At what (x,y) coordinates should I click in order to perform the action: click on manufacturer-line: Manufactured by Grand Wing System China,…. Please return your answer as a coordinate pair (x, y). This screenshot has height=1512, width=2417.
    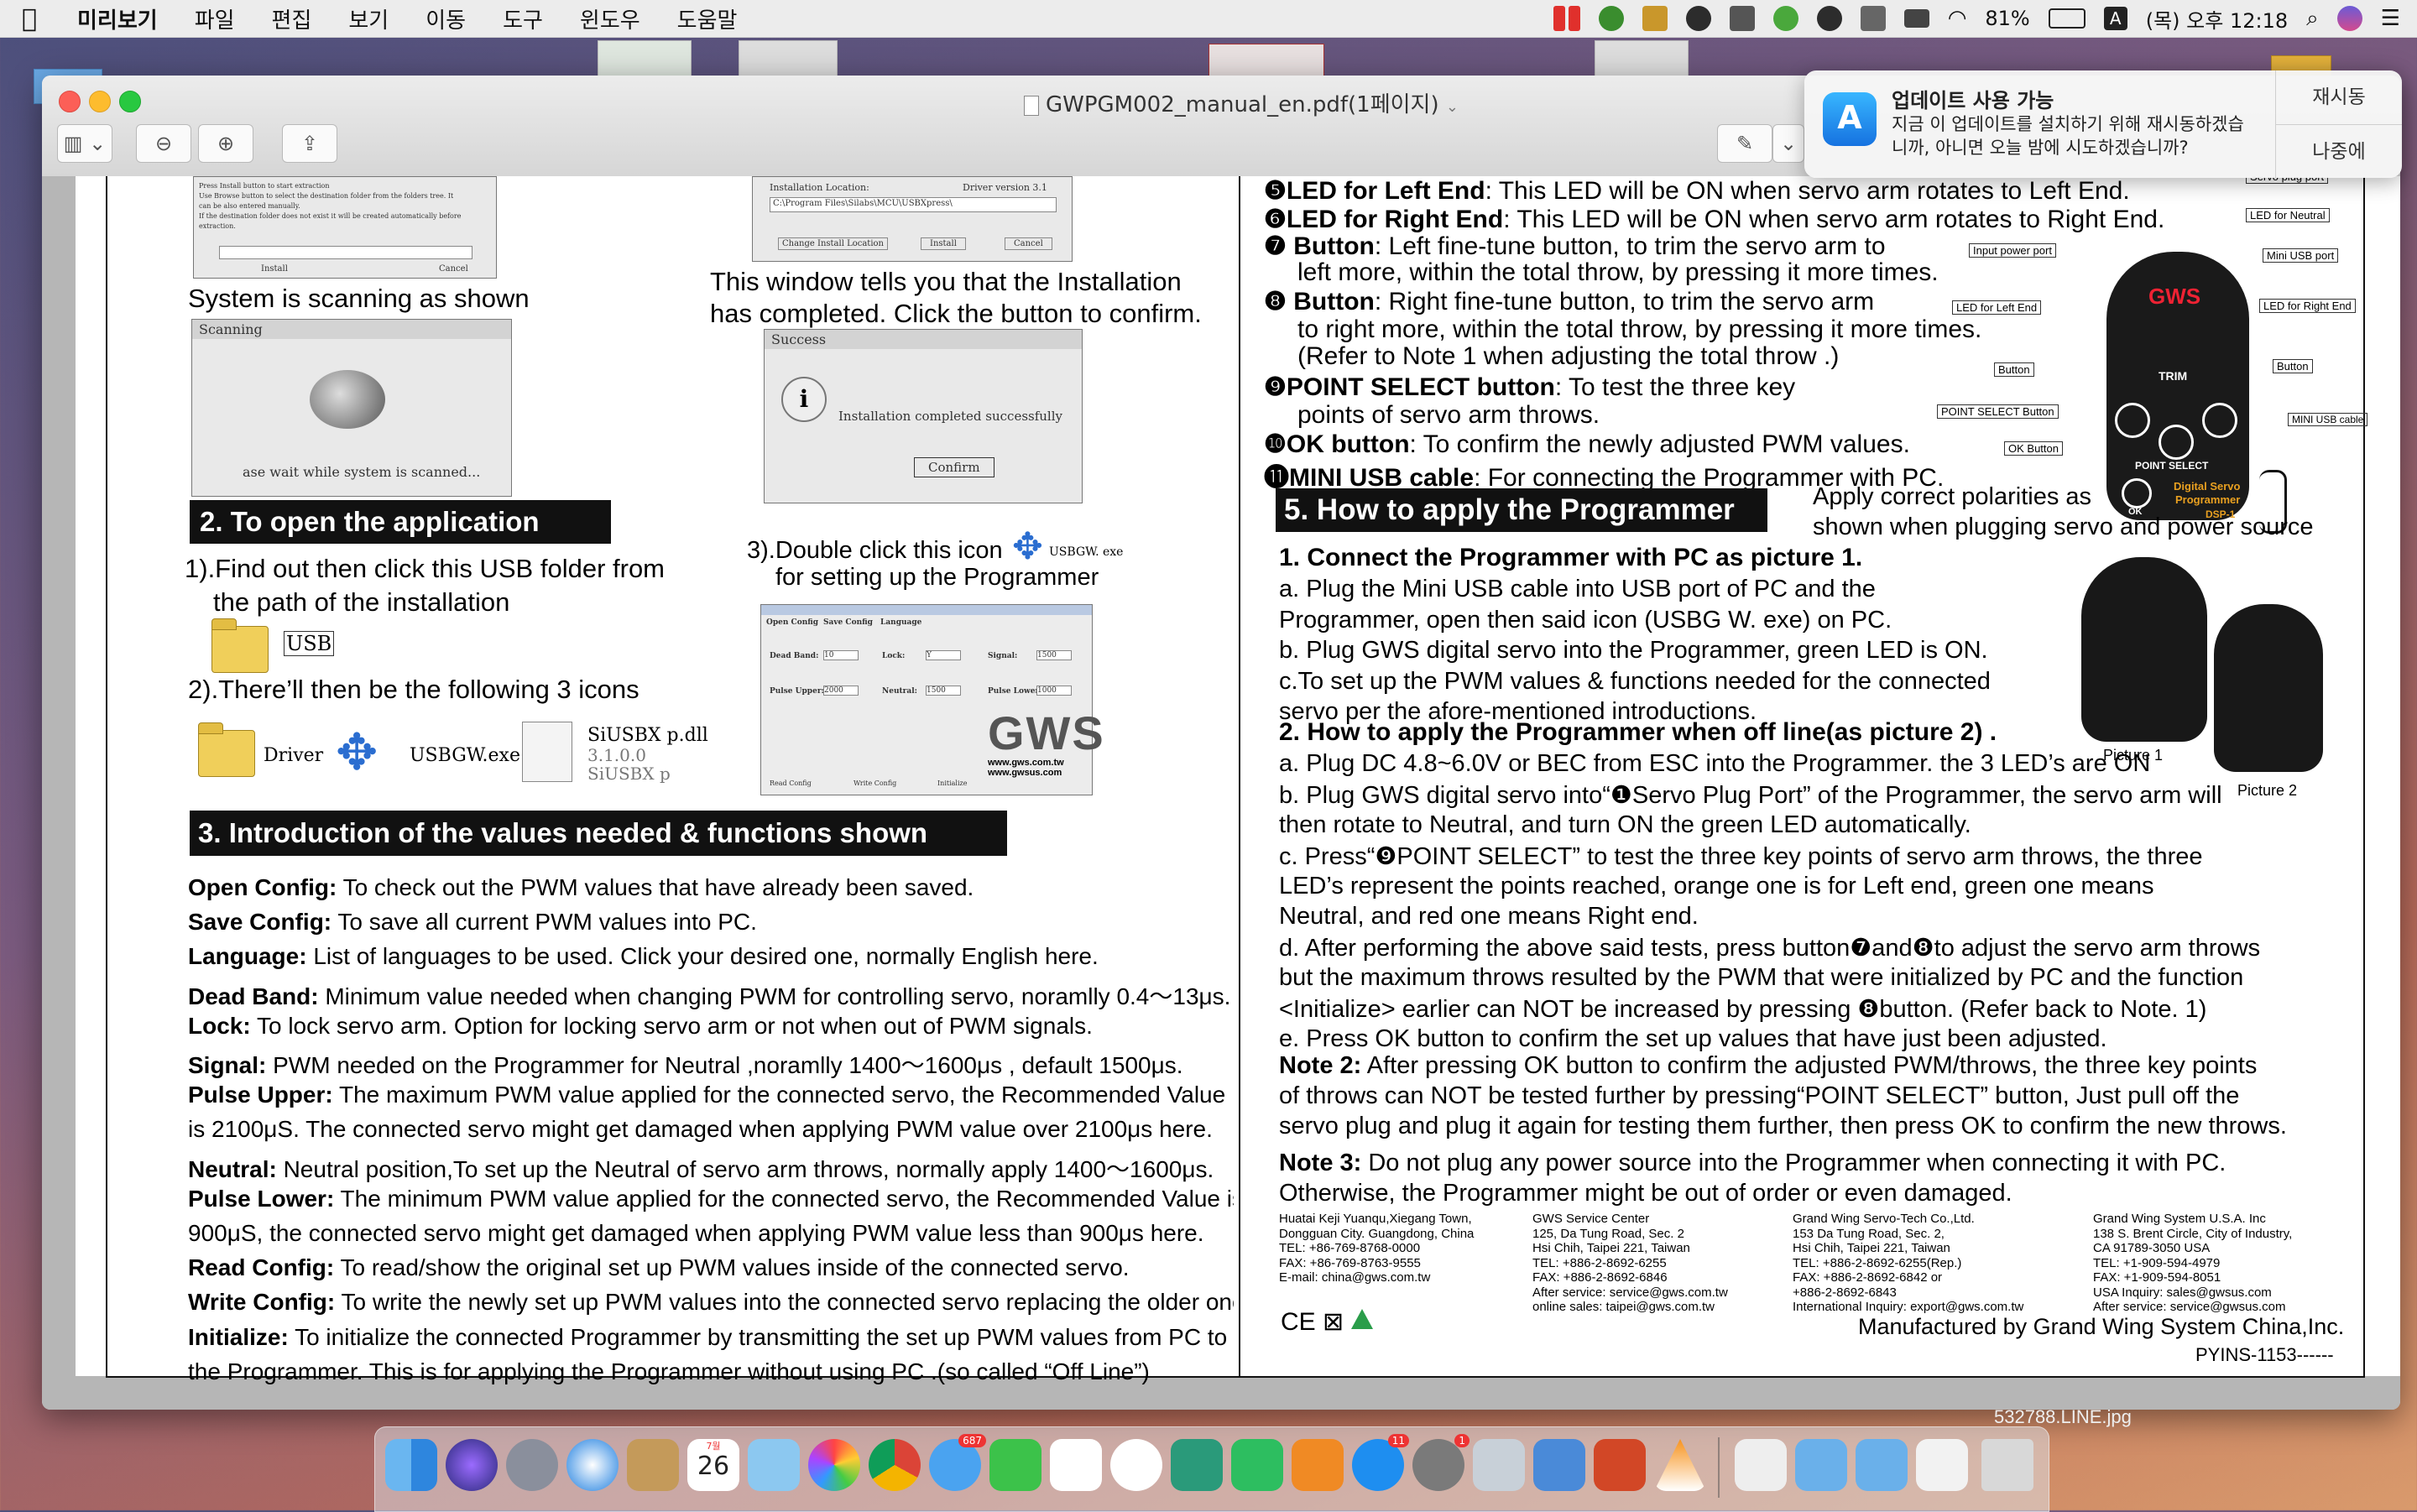
    Looking at the image, I should click on (2101, 1326).